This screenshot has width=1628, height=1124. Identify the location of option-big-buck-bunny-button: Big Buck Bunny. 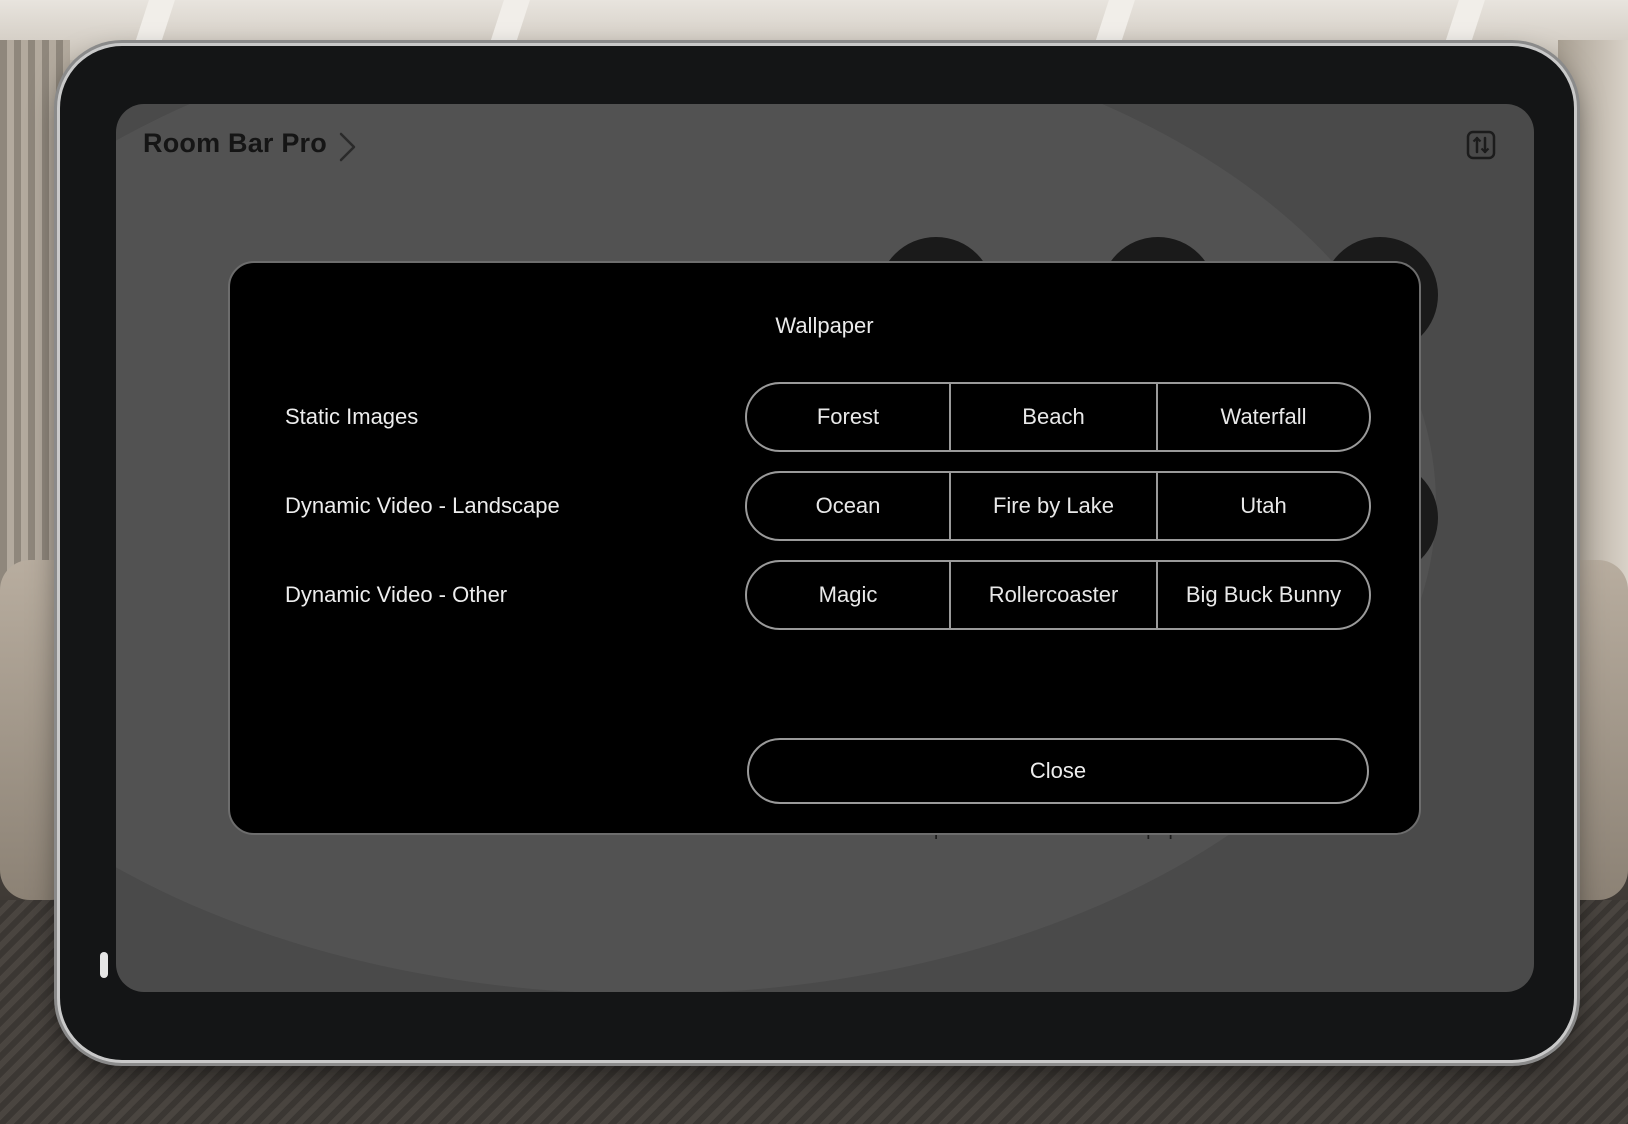
(1262, 595).